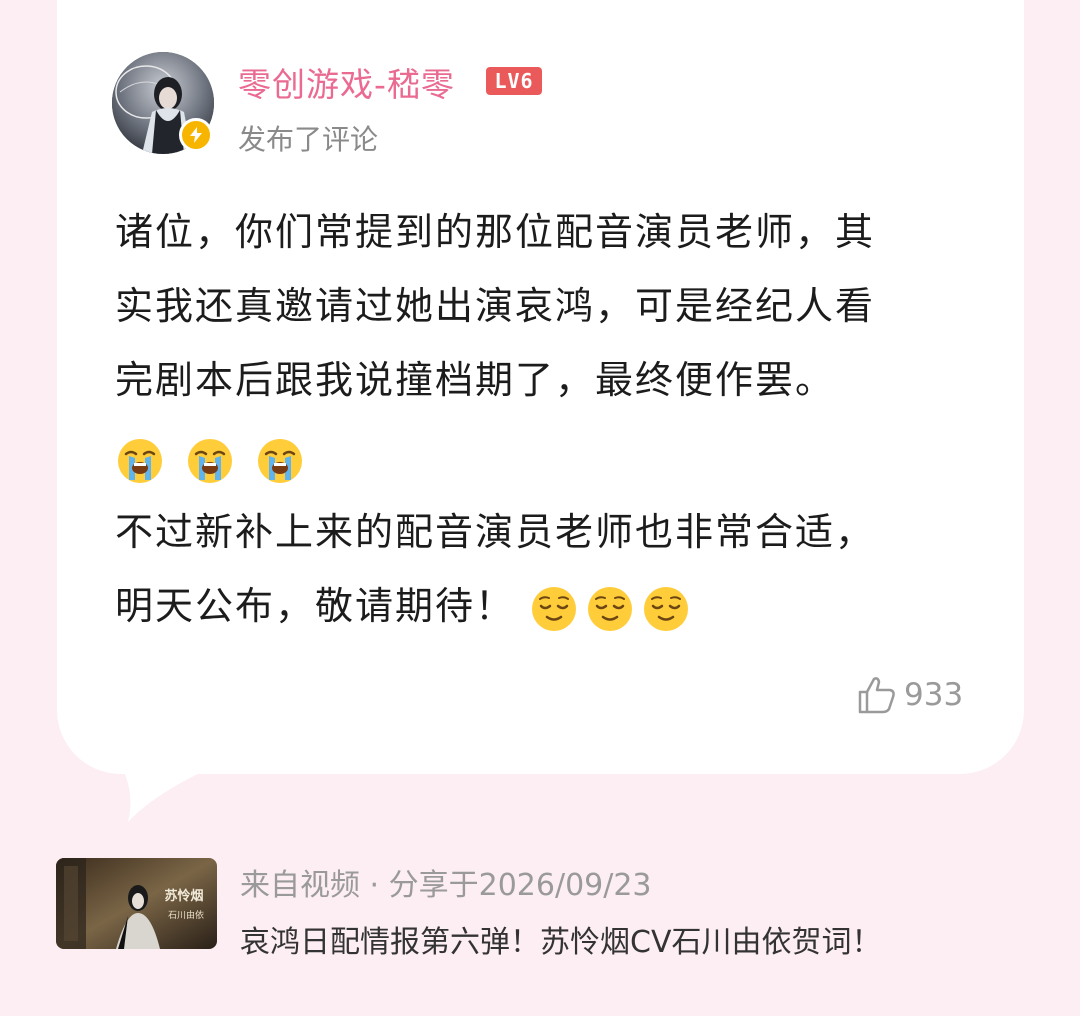 This screenshot has width=1080, height=1016. I want to click on comment-line: 诸位，你们常提到的那位配音演员老师，其, so click(495, 232).